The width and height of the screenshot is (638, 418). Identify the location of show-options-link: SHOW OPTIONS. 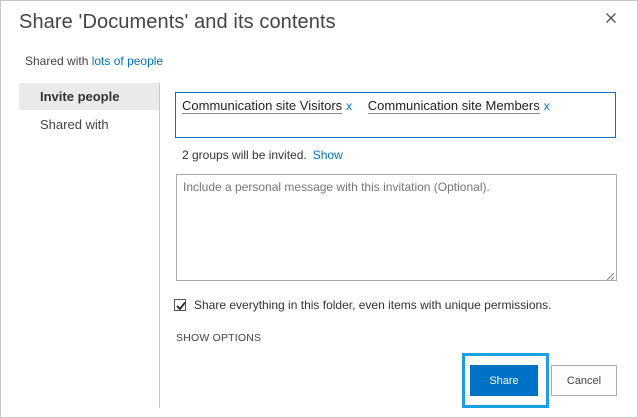
(218, 338).